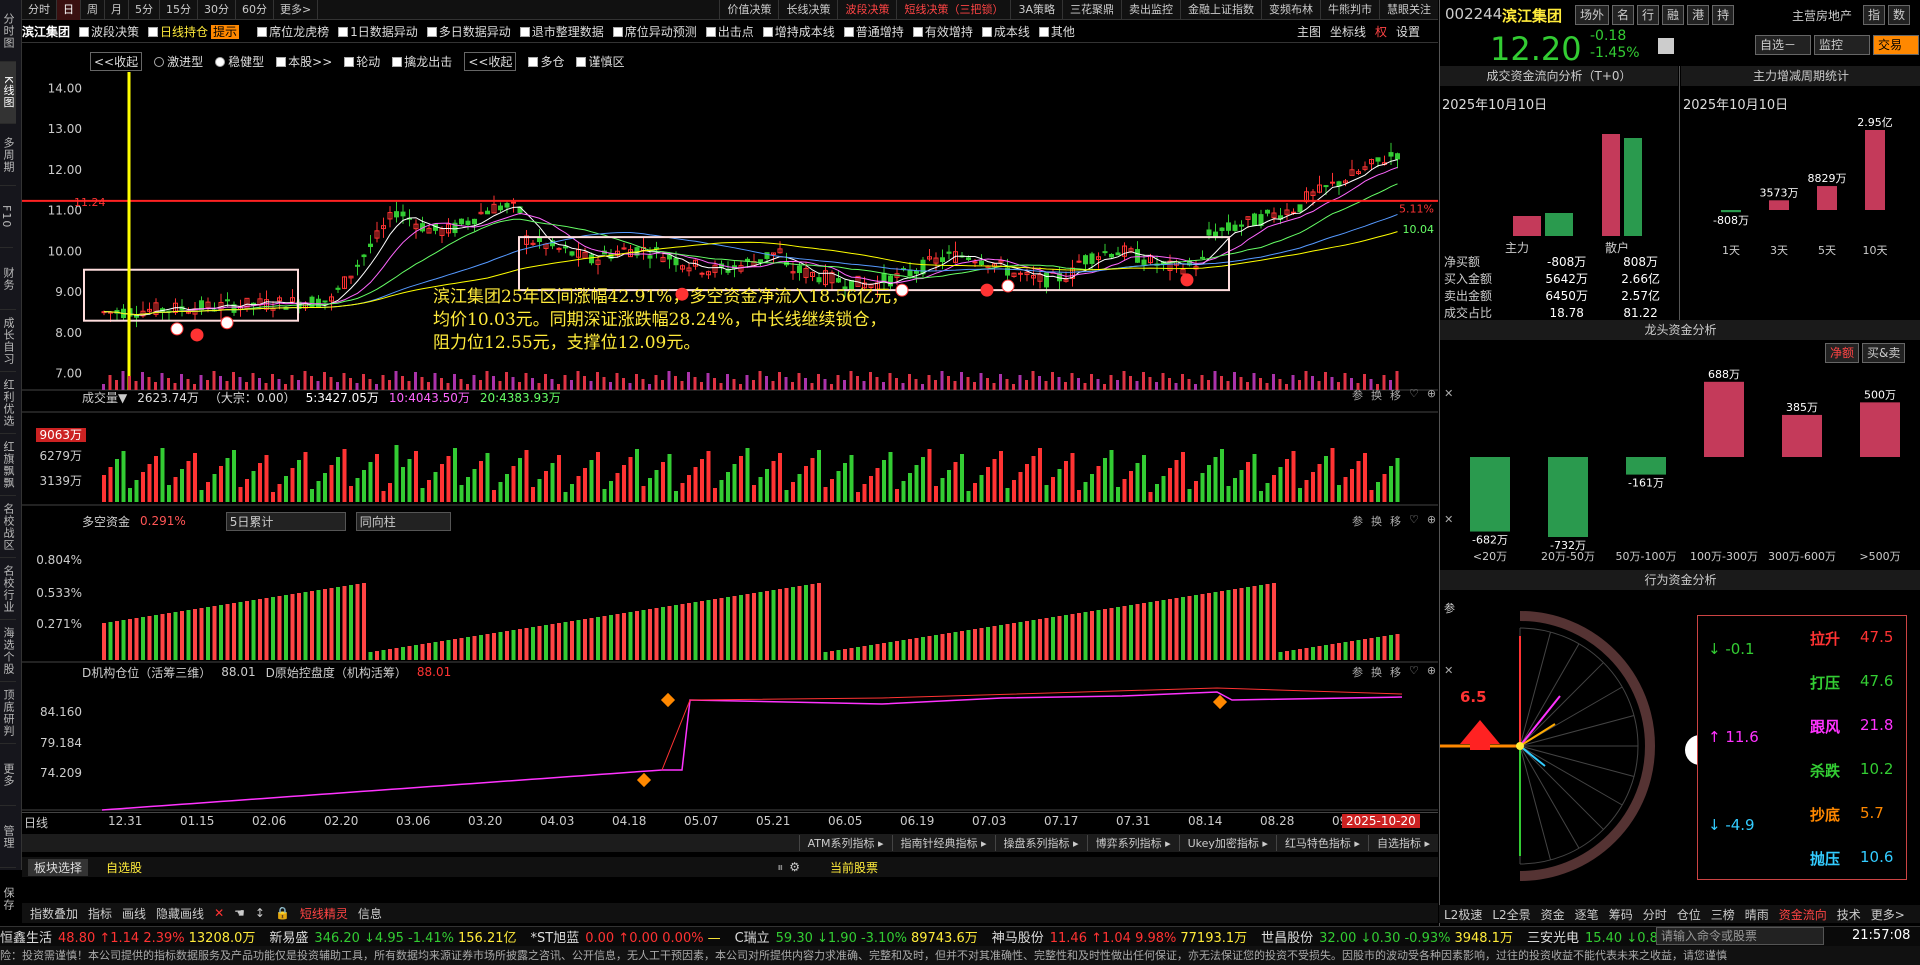 Image resolution: width=1920 pixels, height=965 pixels. What do you see at coordinates (1220, 10) in the screenshot?
I see `strategy-tab-7: 金融上证指数` at bounding box center [1220, 10].